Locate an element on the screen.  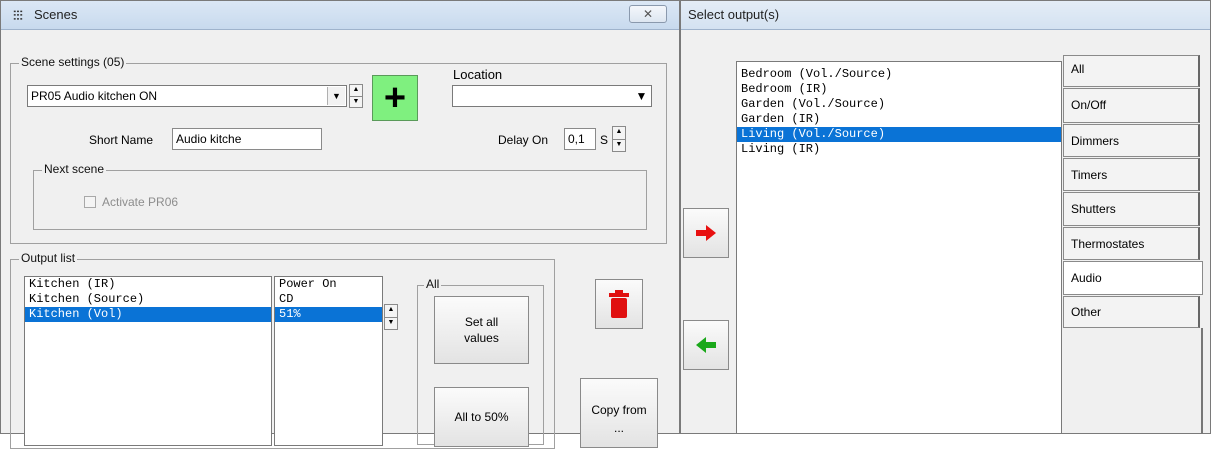
add-output-button is located at coordinates (706, 233).